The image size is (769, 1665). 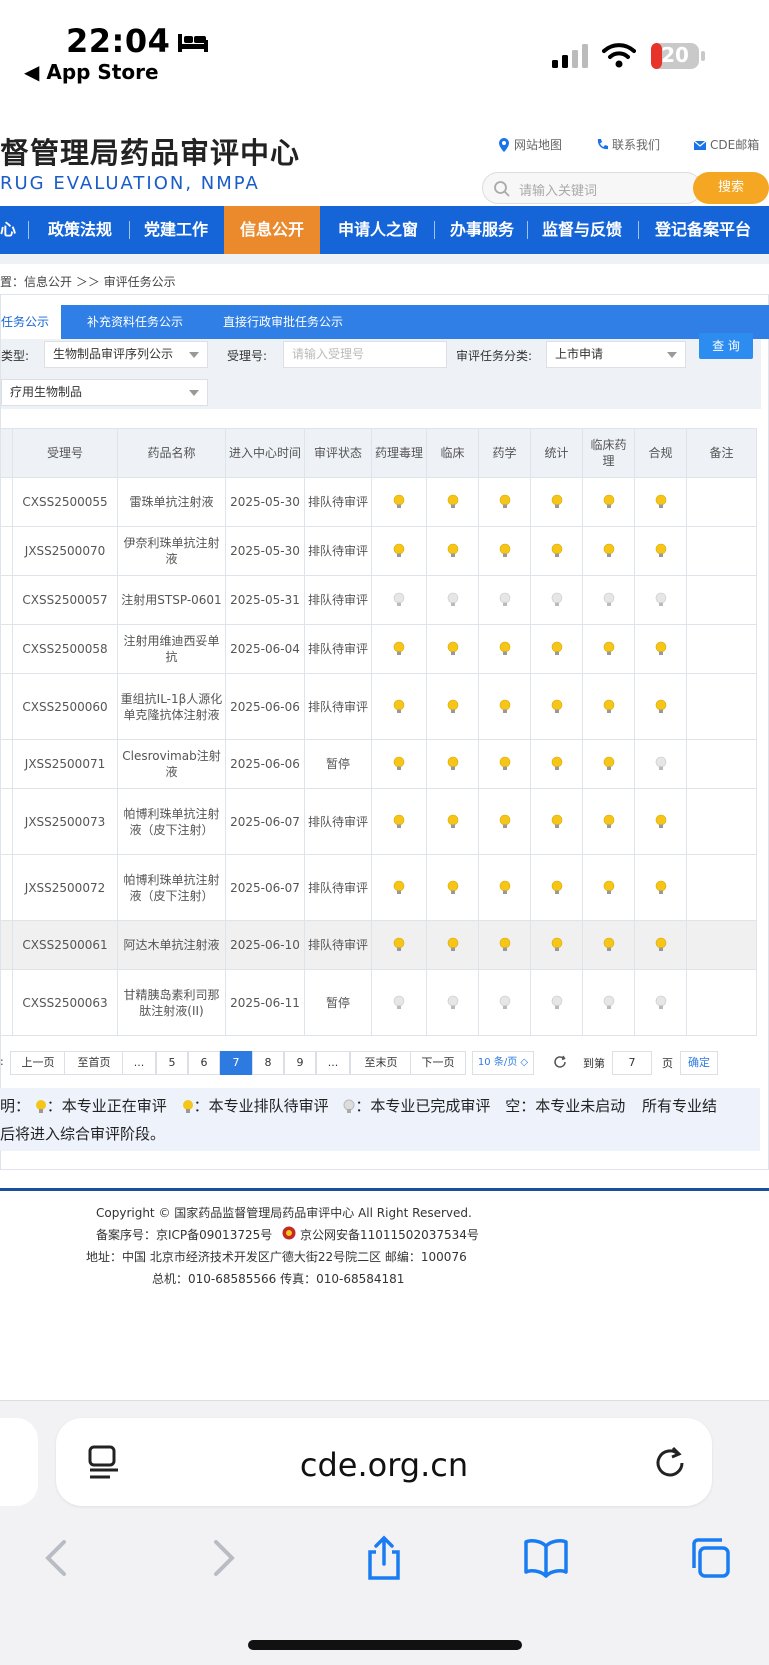 I want to click on type-select: 生物制品审评序列公示, so click(x=126, y=354).